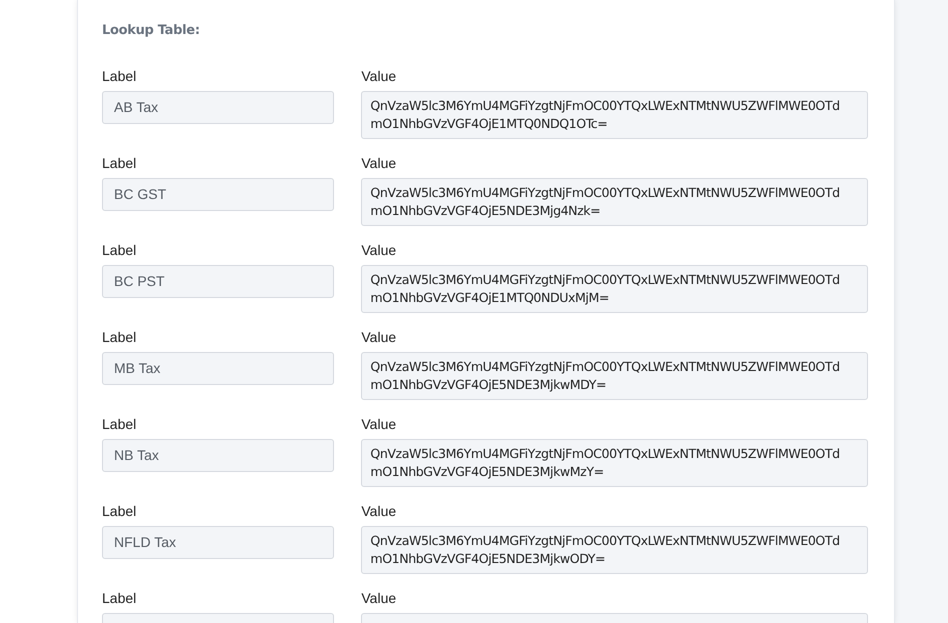 The height and width of the screenshot is (623, 948). What do you see at coordinates (218, 107) in the screenshot?
I see `label-field: AB Tax` at bounding box center [218, 107].